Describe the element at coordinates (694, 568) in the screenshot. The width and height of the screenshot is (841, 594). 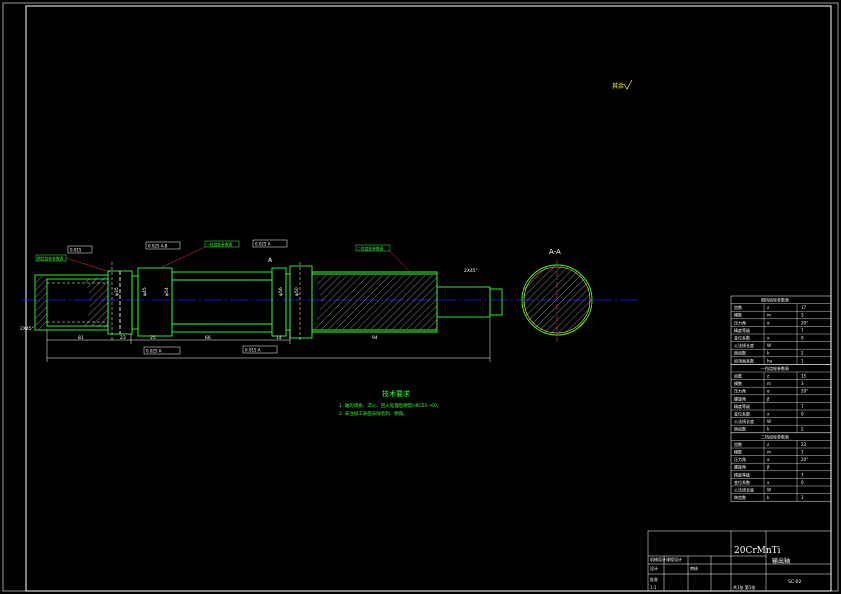
I see `title-checker: 审核` at that location.